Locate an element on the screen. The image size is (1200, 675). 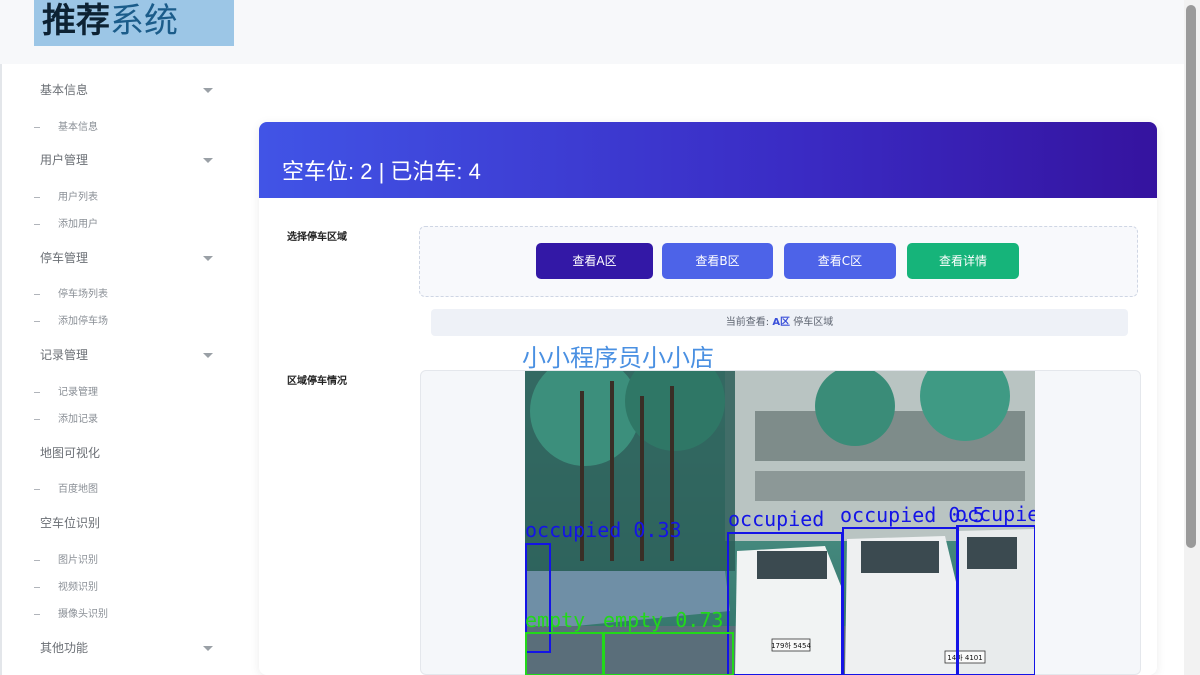
sidebar-group-other-functions: 其他功能 is located at coordinates (64, 647).